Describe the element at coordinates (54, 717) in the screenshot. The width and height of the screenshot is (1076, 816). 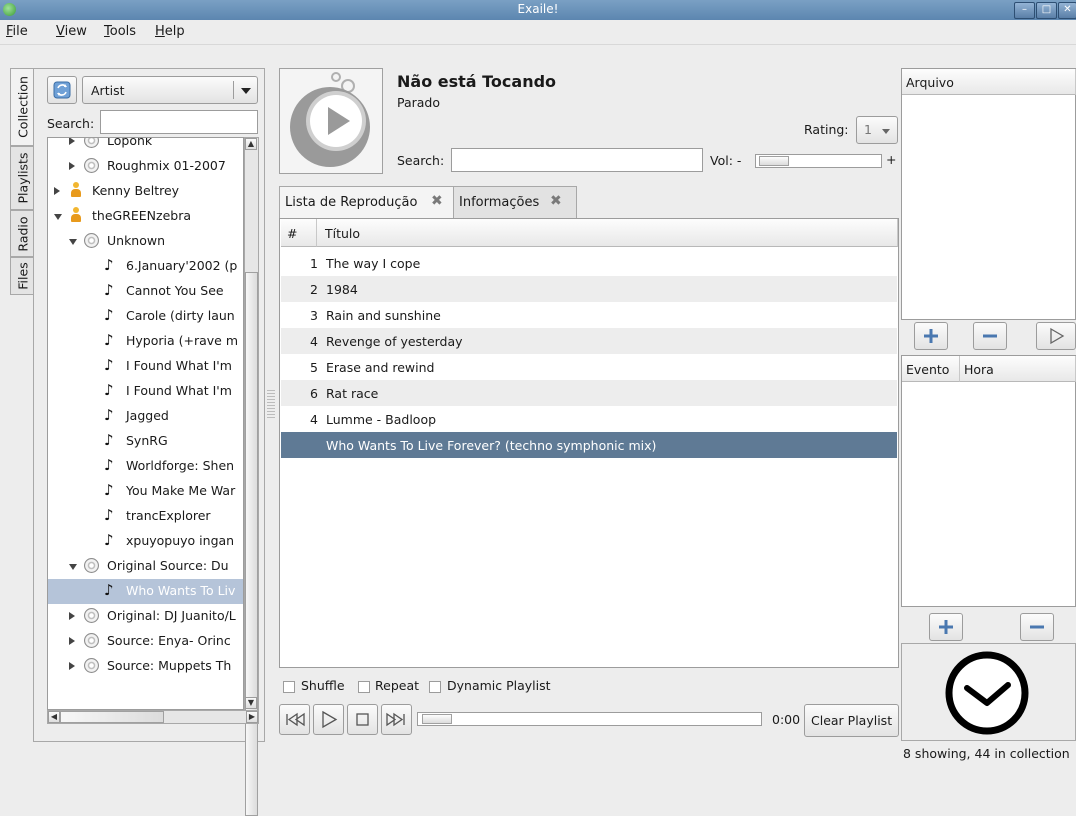
I see `scroll-left-icon: ◀` at that location.